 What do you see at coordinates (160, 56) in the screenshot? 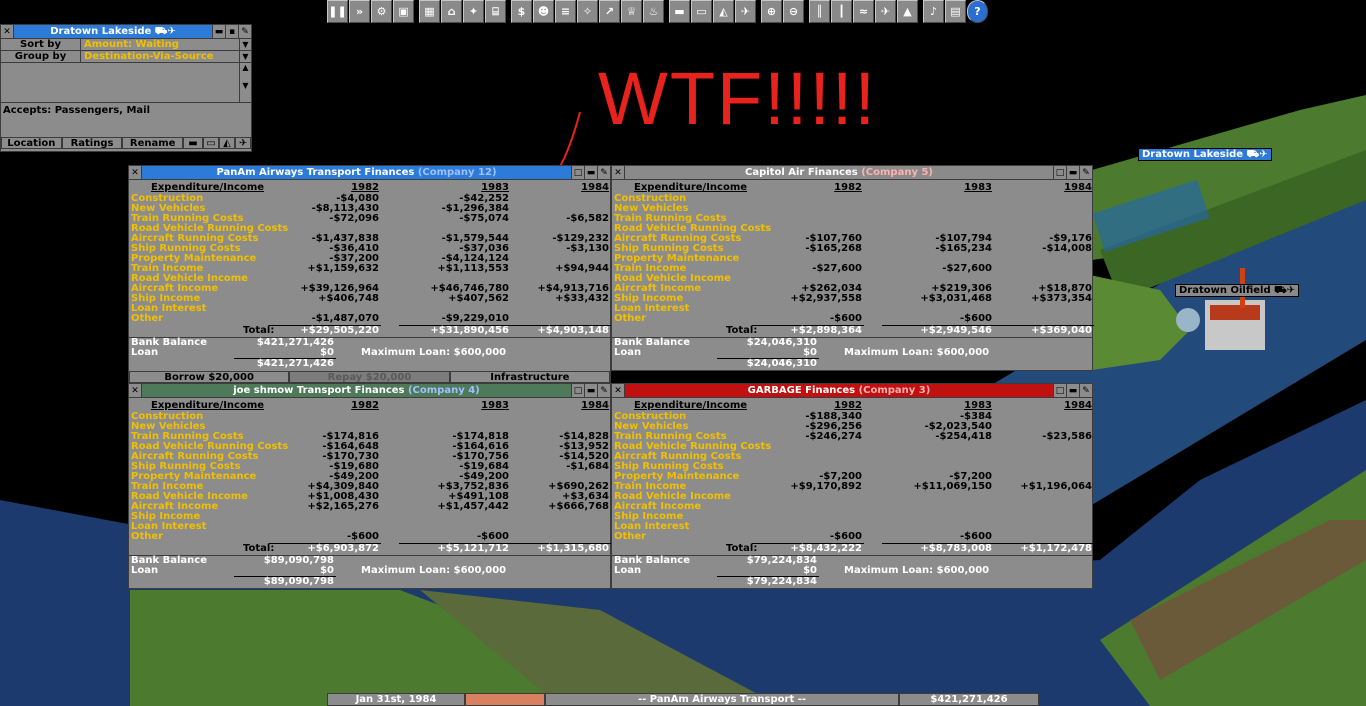
I see `group-by-value: Destination-Via-Source` at bounding box center [160, 56].